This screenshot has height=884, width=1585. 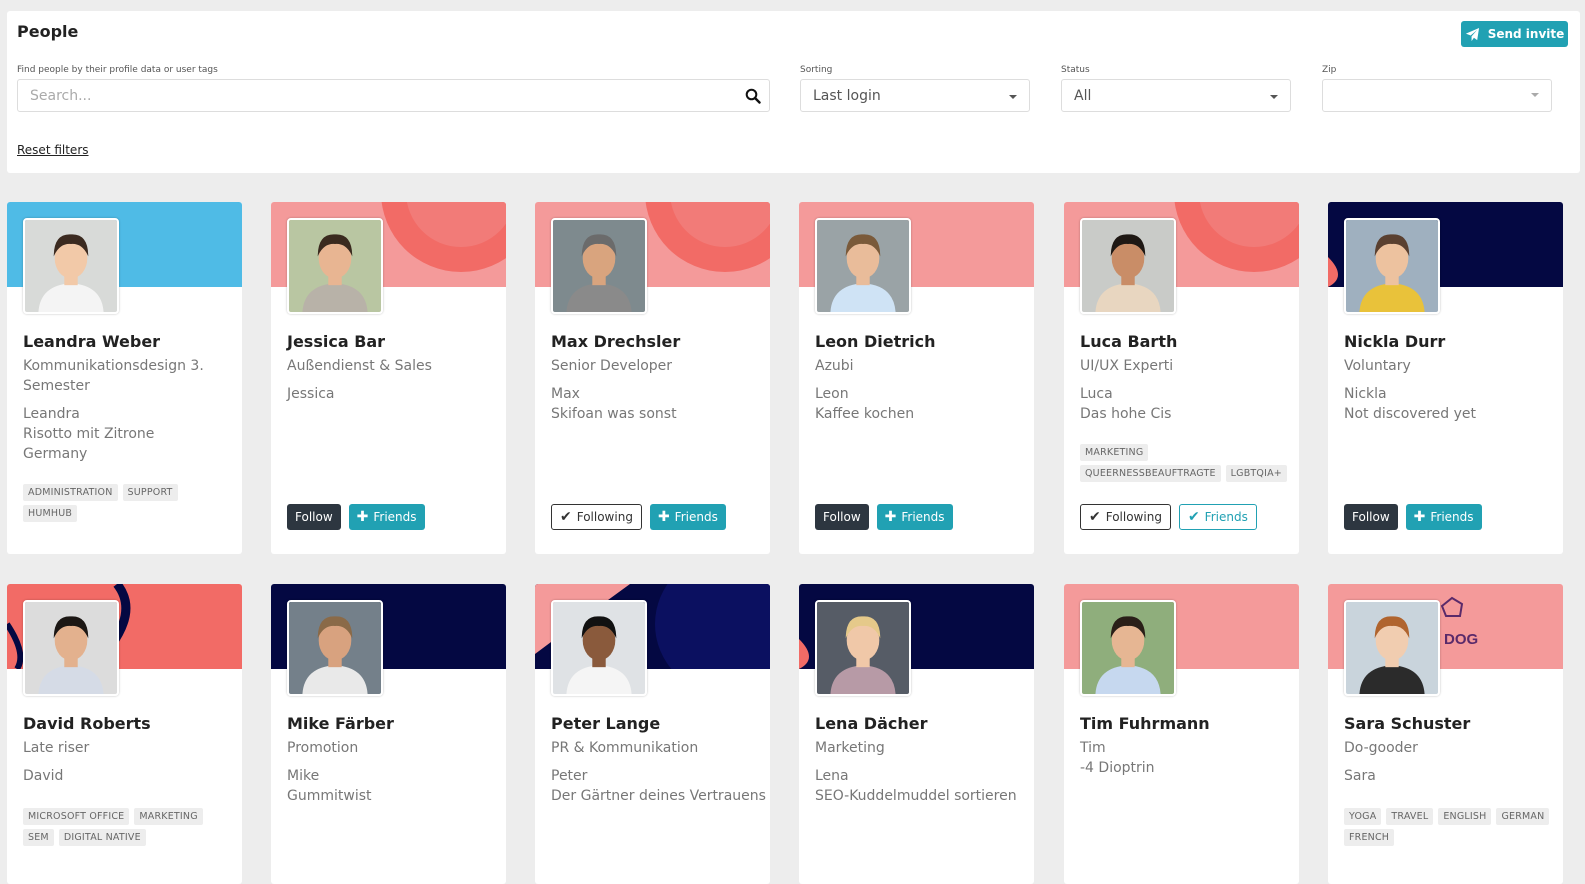 What do you see at coordinates (1514, 34) in the screenshot?
I see `send-invite-button: Send invite` at bounding box center [1514, 34].